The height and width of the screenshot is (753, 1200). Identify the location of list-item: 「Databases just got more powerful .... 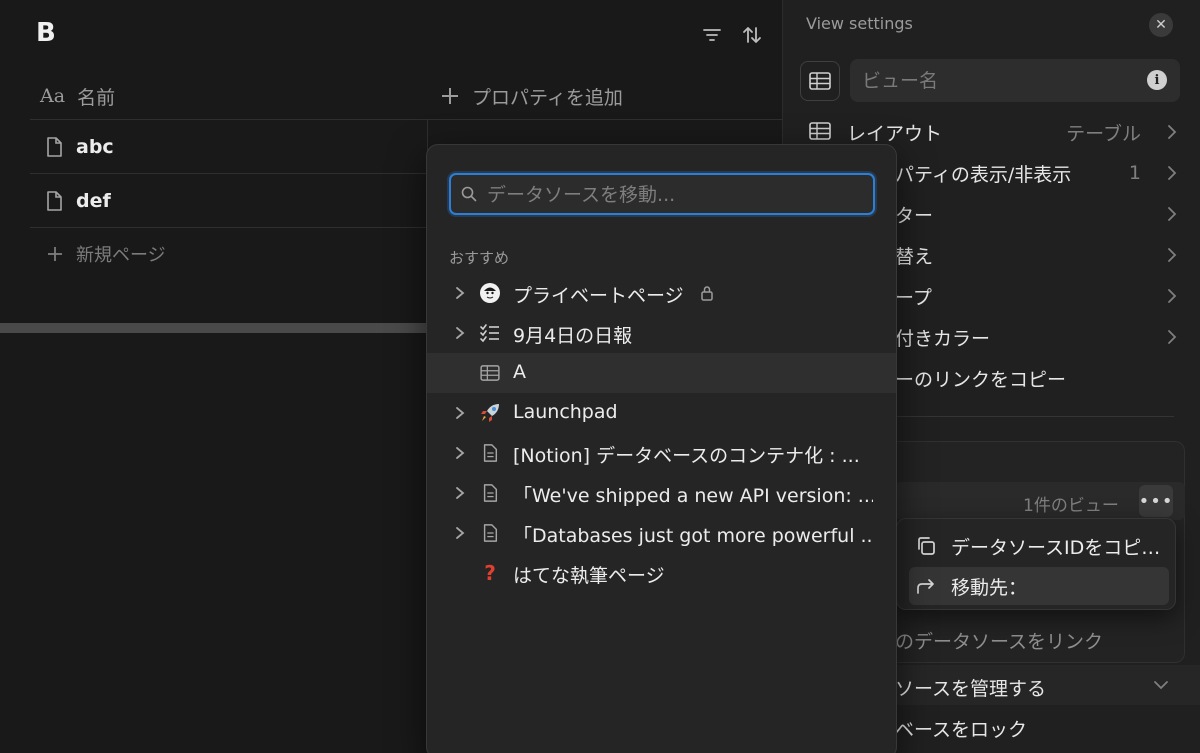
(661, 533).